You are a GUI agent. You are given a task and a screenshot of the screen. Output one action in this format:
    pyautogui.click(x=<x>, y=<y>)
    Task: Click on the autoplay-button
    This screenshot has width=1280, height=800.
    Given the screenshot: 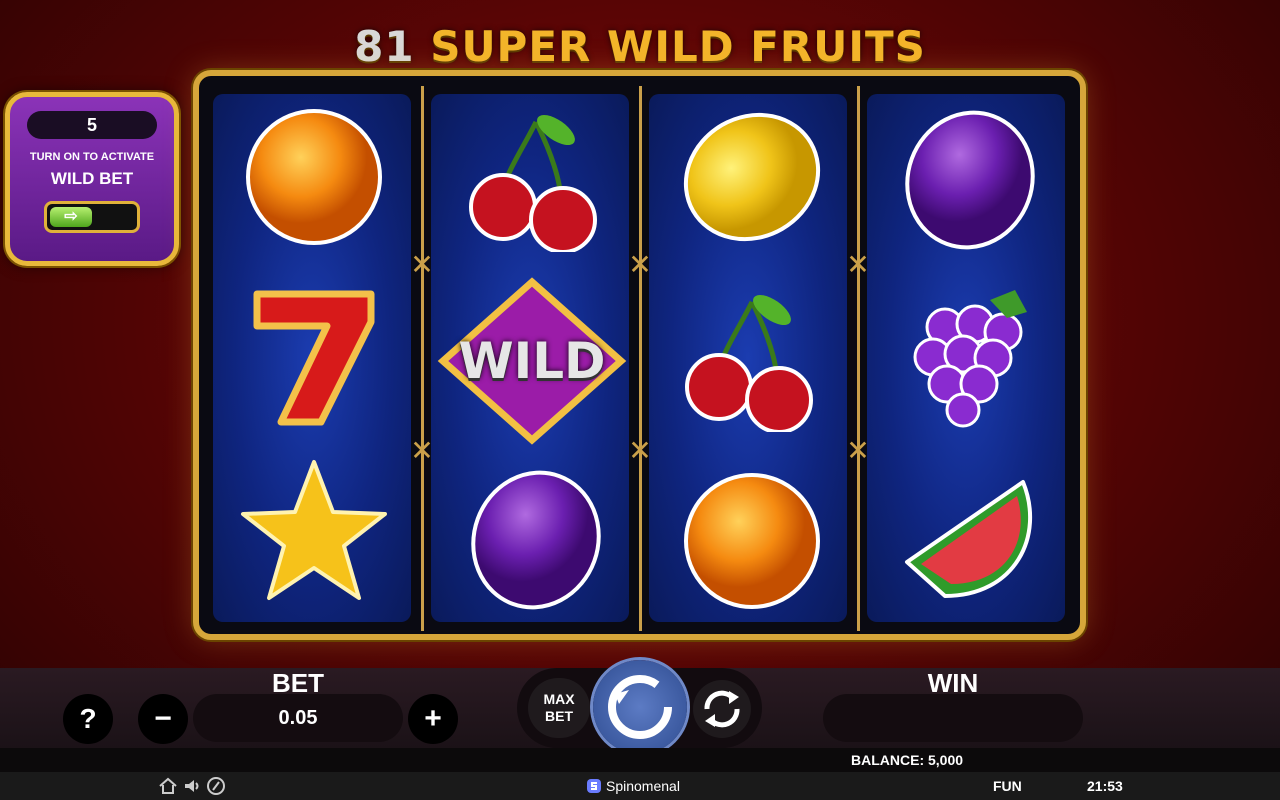 What is the action you would take?
    pyautogui.click(x=722, y=709)
    